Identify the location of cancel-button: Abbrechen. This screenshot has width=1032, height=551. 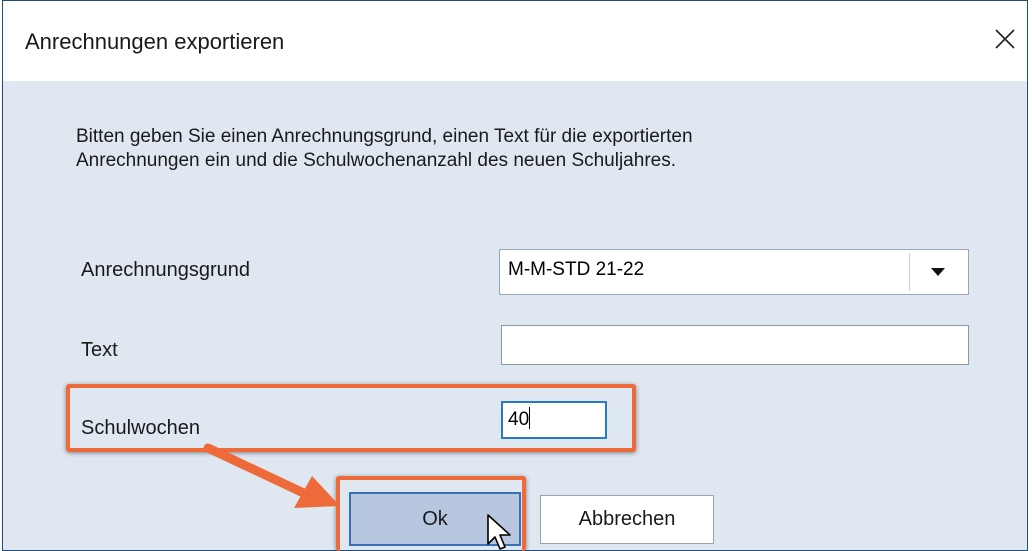
(627, 519).